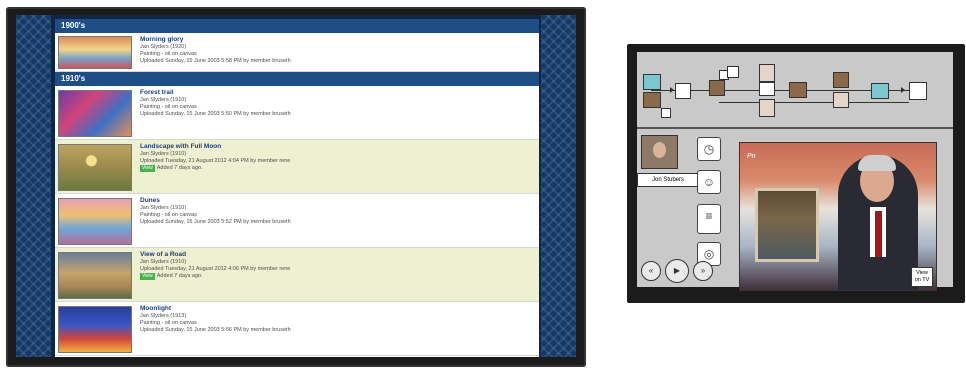  I want to click on artwork-title: Forest trail, so click(337, 93).